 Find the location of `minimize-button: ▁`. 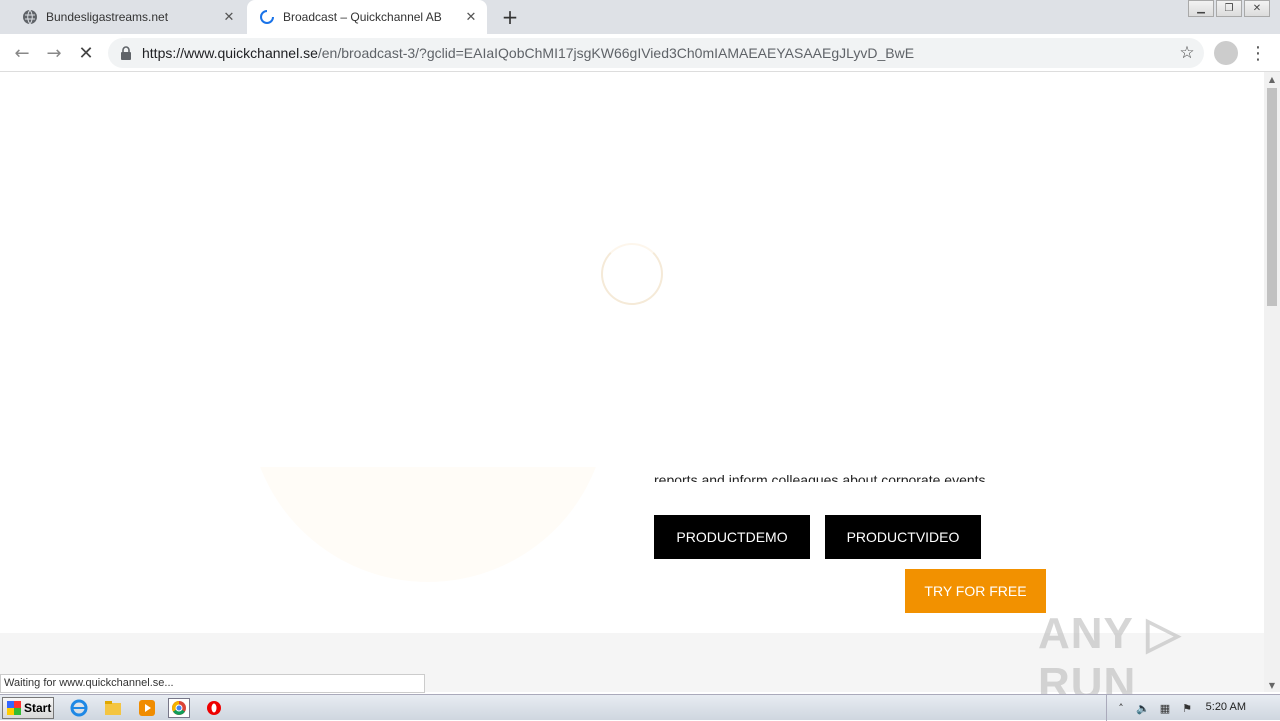

minimize-button: ▁ is located at coordinates (1201, 8).